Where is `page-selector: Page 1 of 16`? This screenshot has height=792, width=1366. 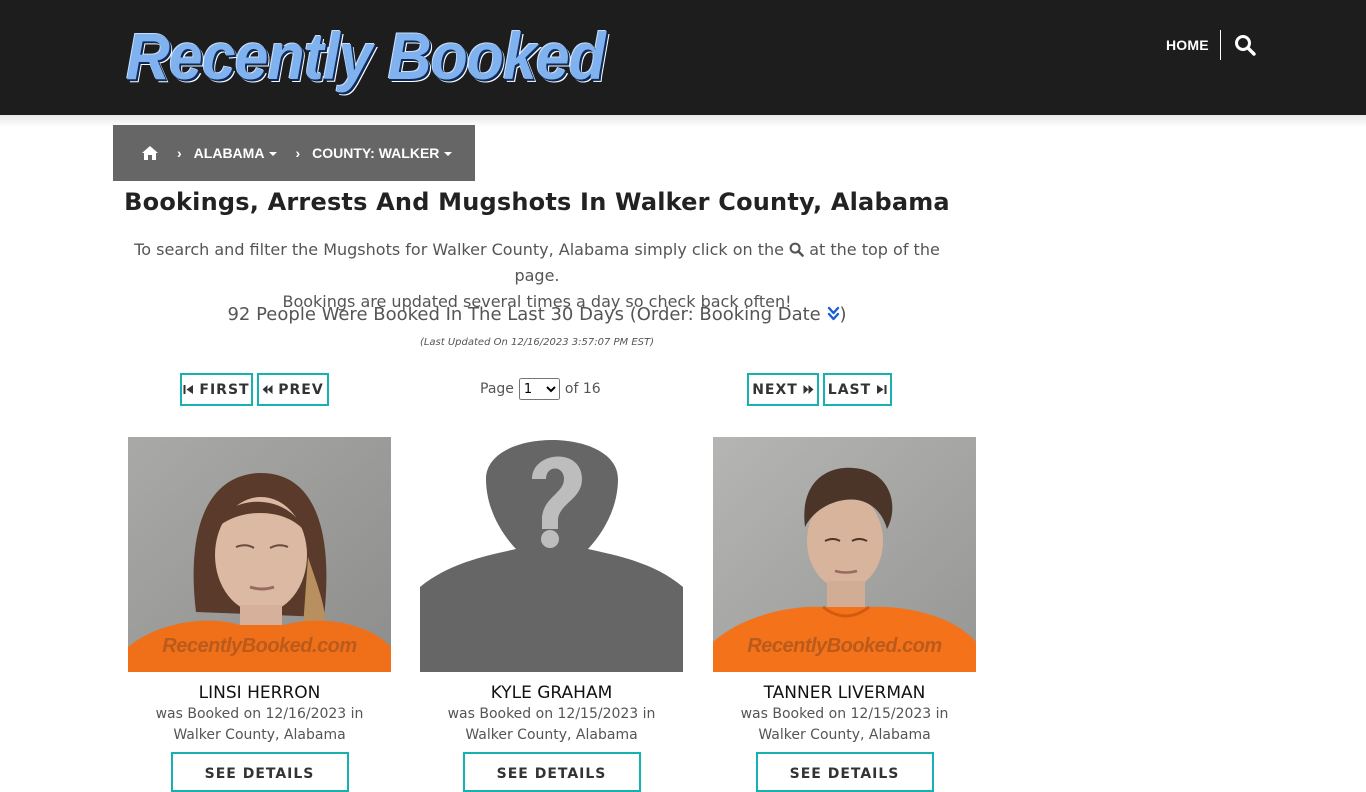
page-selector: Page 1 of 16 is located at coordinates (540, 389).